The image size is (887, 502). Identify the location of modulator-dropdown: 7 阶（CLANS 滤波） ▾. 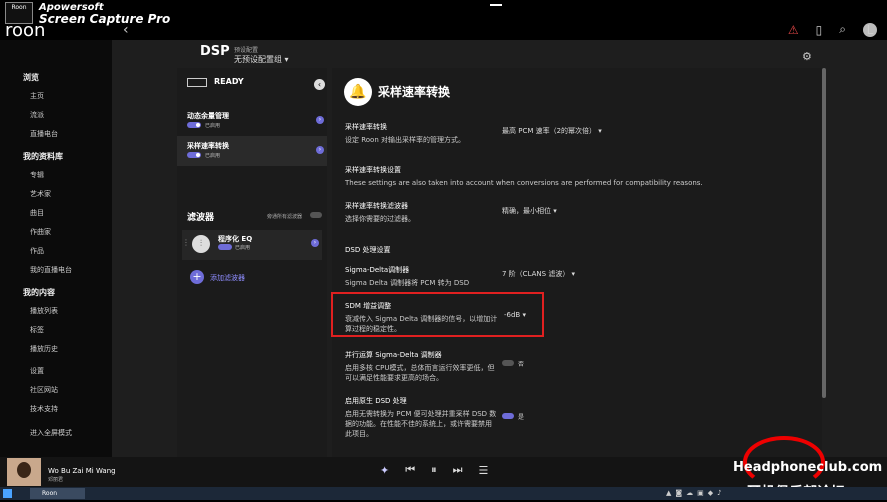
(538, 274).